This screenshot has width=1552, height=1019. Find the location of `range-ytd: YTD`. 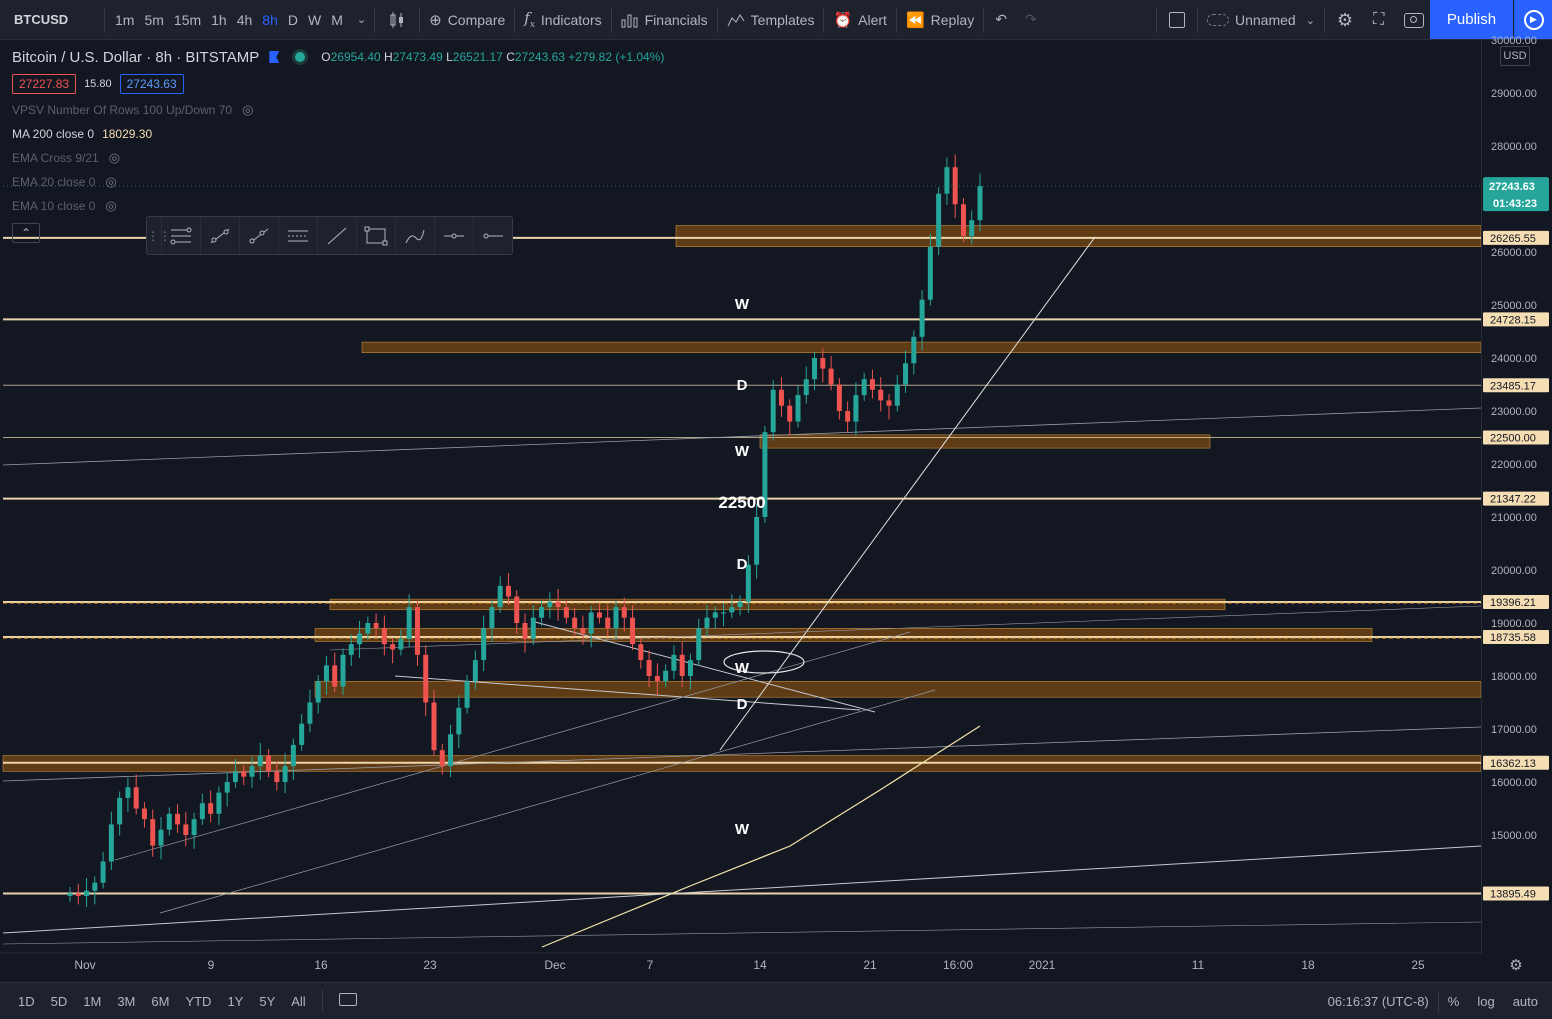

range-ytd: YTD is located at coordinates (198, 1001).